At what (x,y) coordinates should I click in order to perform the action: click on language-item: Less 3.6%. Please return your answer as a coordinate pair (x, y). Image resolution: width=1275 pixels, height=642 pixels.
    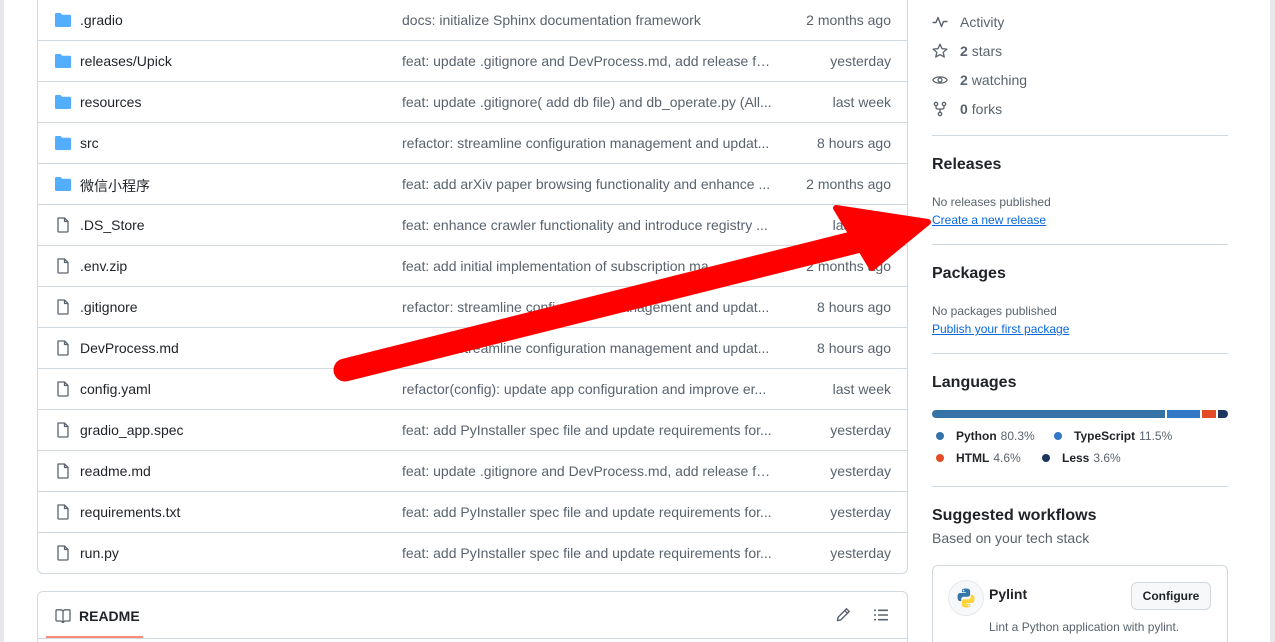
    Looking at the image, I should click on (1081, 458).